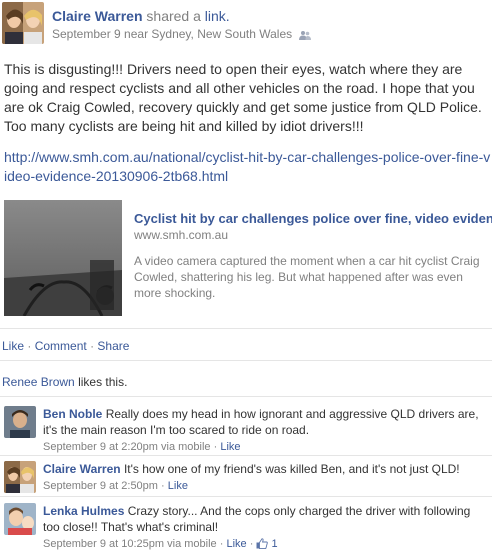 The width and height of the screenshot is (492, 551). I want to click on post-author-name: Claire Warren, so click(97, 16).